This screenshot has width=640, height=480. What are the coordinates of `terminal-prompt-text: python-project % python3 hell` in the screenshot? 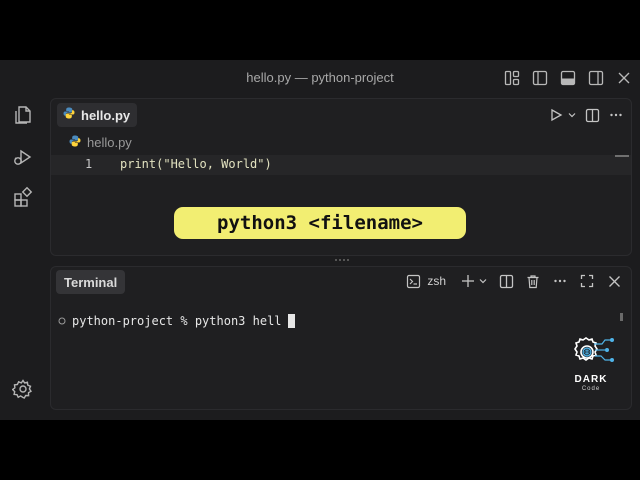 It's located at (177, 321).